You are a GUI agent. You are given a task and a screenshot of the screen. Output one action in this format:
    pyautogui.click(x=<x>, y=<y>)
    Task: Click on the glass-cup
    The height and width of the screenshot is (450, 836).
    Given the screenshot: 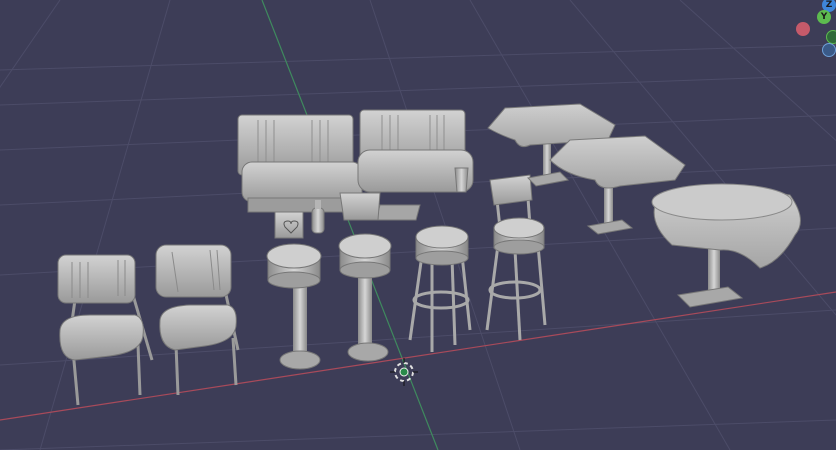 What is the action you would take?
    pyautogui.click(x=461, y=180)
    